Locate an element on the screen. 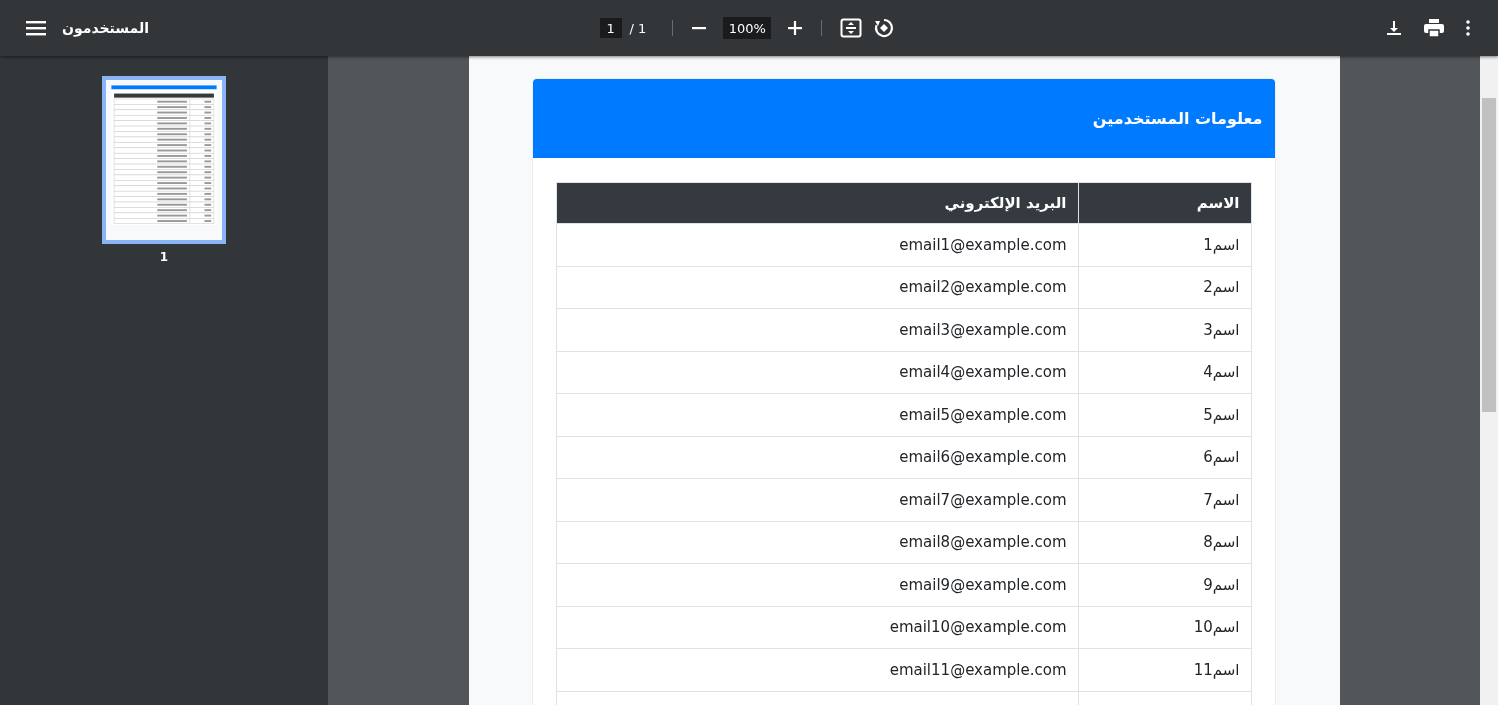 Image resolution: width=1498 pixels, height=705 pixels. zoom-field: 100% is located at coordinates (747, 28).